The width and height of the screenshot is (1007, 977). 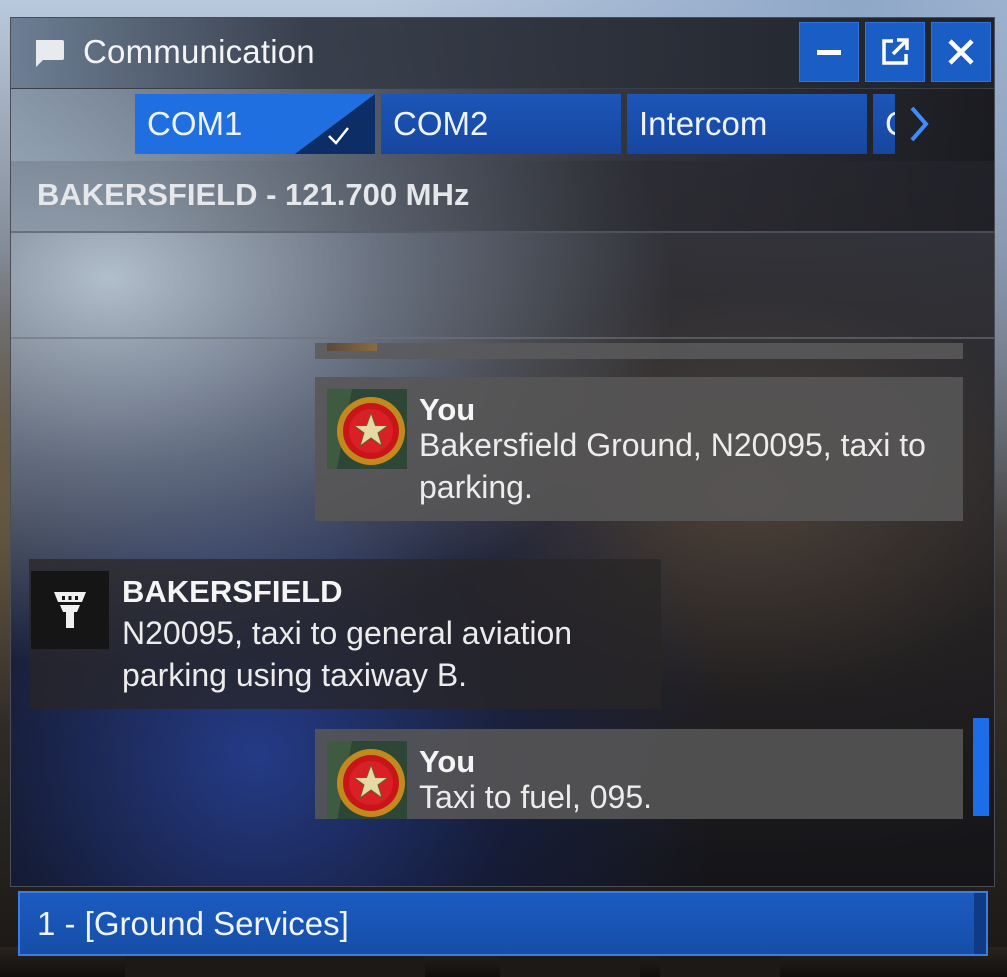 I want to click on tabs-scroll-right, so click(x=919, y=124).